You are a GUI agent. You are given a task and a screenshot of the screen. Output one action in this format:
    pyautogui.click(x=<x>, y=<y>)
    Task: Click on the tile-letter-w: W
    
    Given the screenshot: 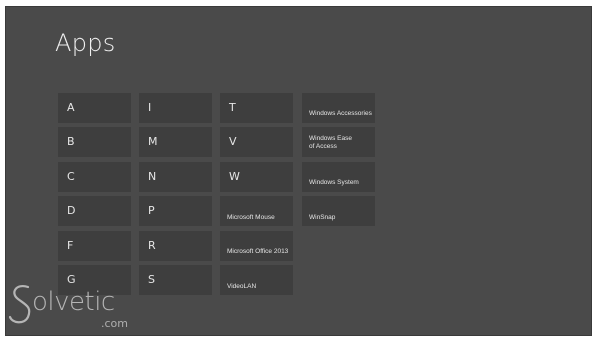 What is the action you would take?
    pyautogui.click(x=256, y=177)
    